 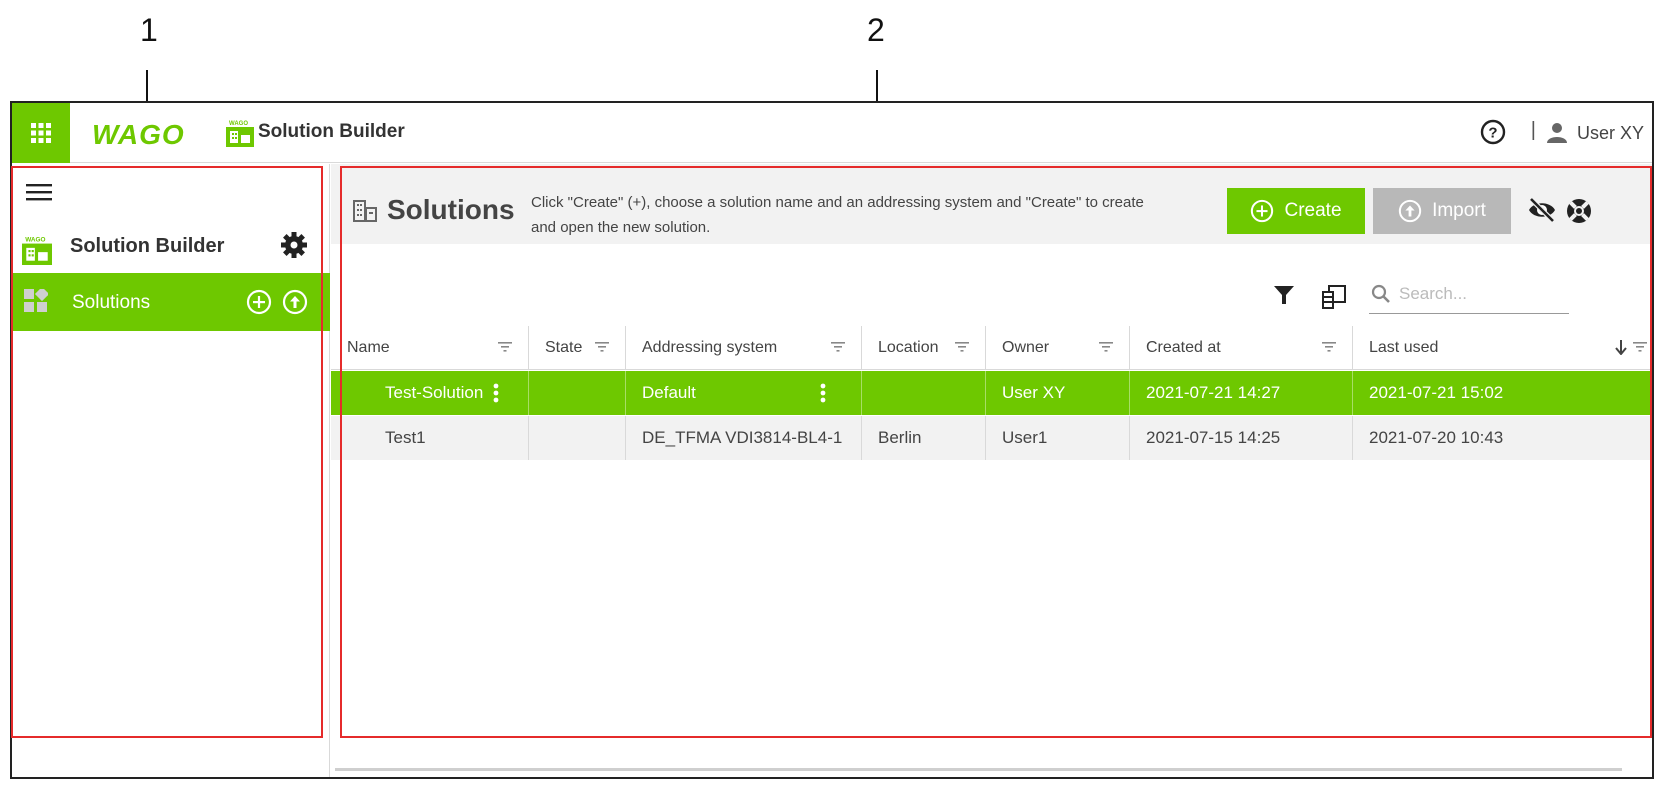 I want to click on user-name: User XY, so click(x=1610, y=133).